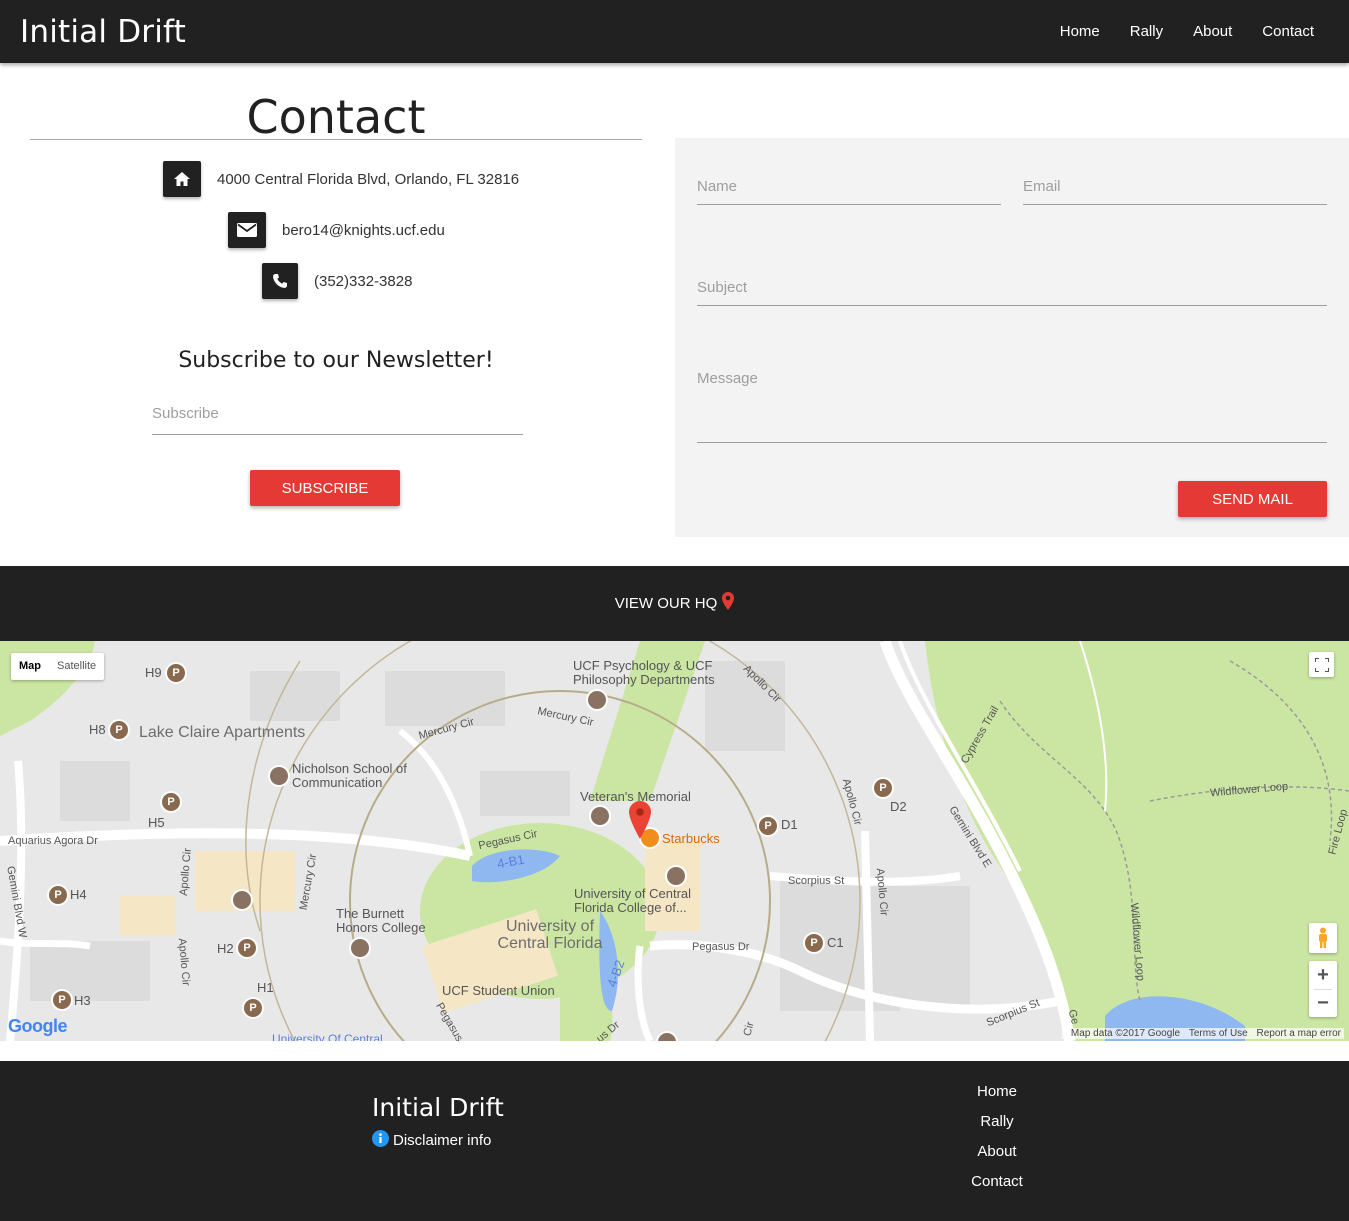 This screenshot has height=1221, width=1349. Describe the element at coordinates (997, 1152) in the screenshot. I see `footer-link-about: About` at that location.